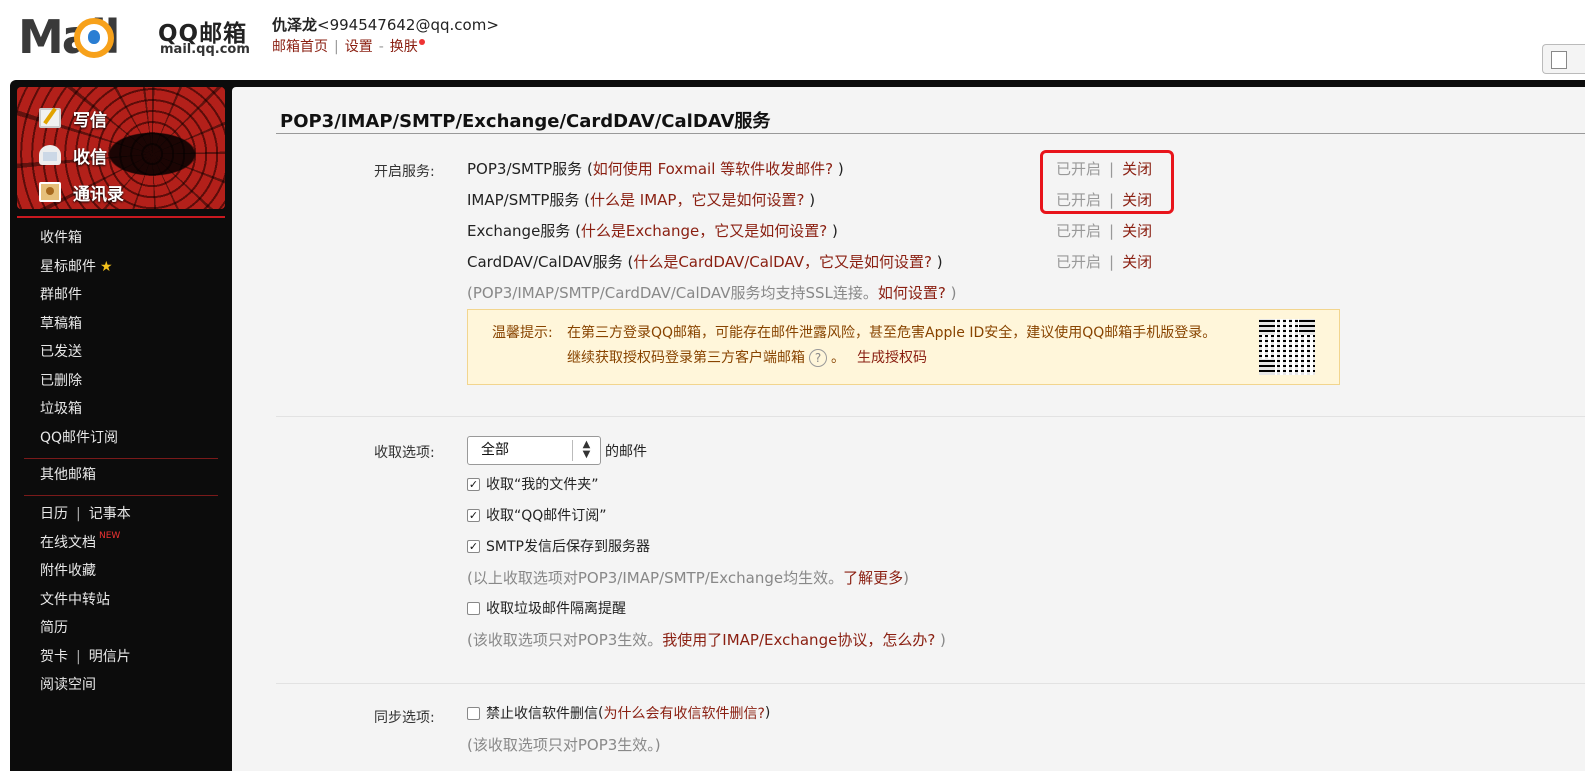  Describe the element at coordinates (556, 609) in the screenshot. I see `option-label: 收取垃圾邮件隔离提醒` at that location.